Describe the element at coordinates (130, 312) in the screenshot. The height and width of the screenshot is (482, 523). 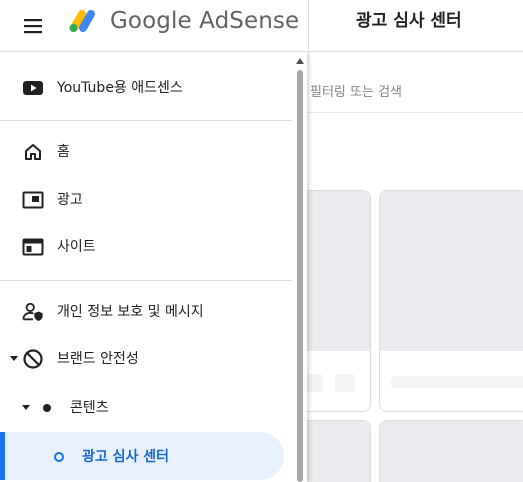
I see `nav-item-label: 개인 정보 보호 및 메시지` at that location.